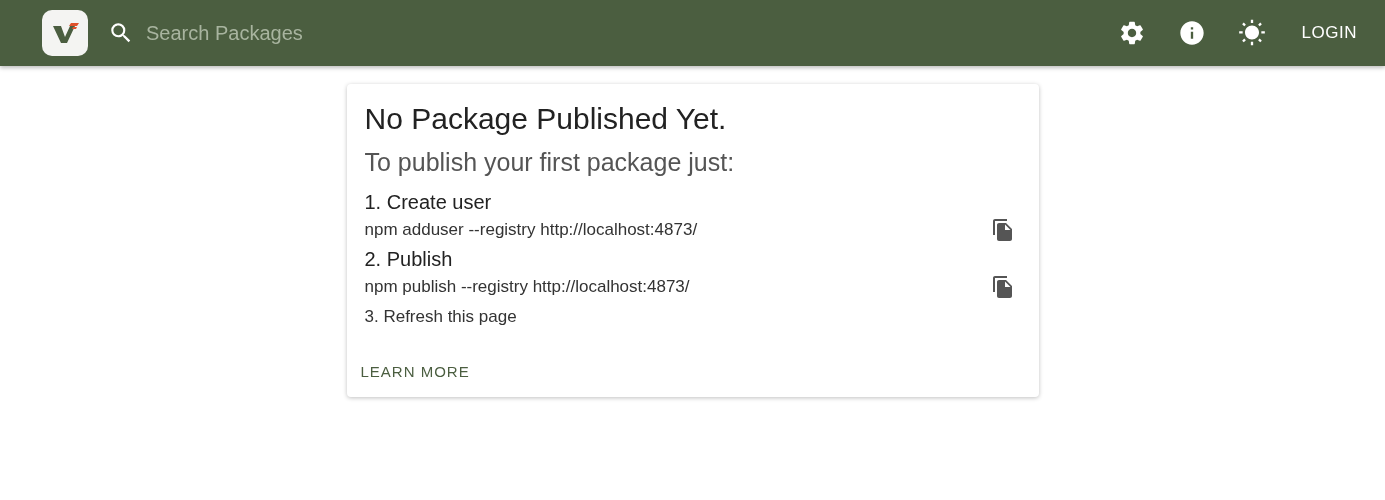  I want to click on step-label: 1. Create user, so click(428, 202).